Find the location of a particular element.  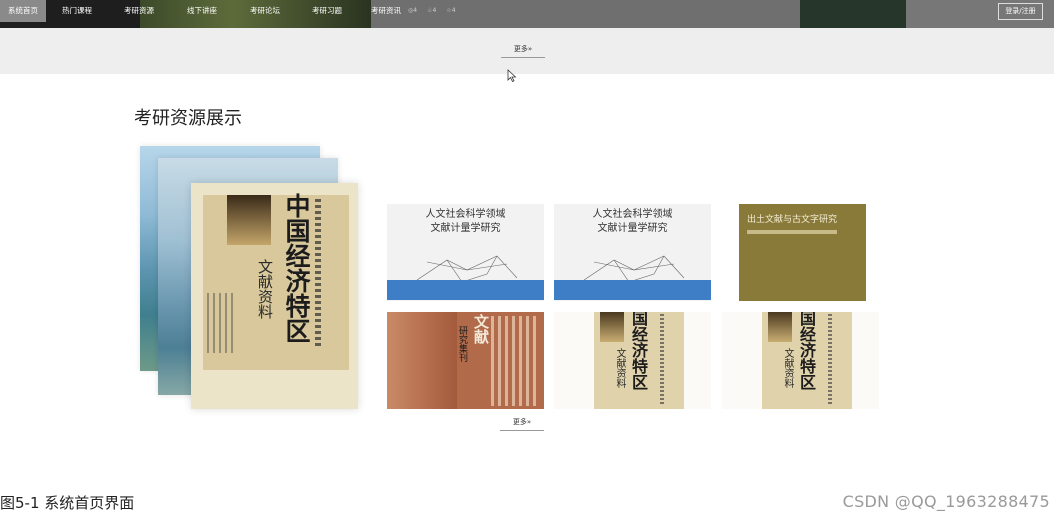

nav-item-home: 系统首页 is located at coordinates (23, 11).